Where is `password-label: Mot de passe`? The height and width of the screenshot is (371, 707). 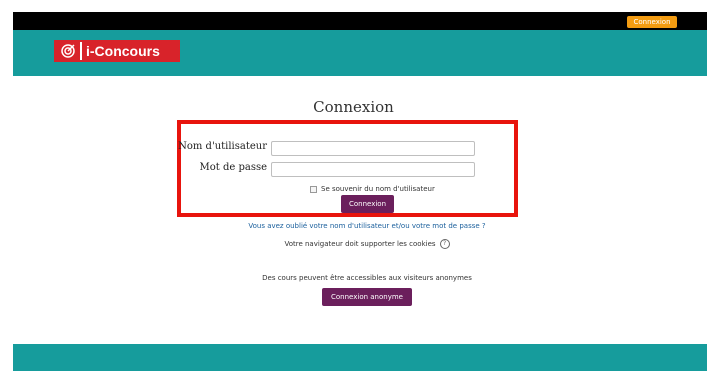
password-label: Mot de passe is located at coordinates (233, 167).